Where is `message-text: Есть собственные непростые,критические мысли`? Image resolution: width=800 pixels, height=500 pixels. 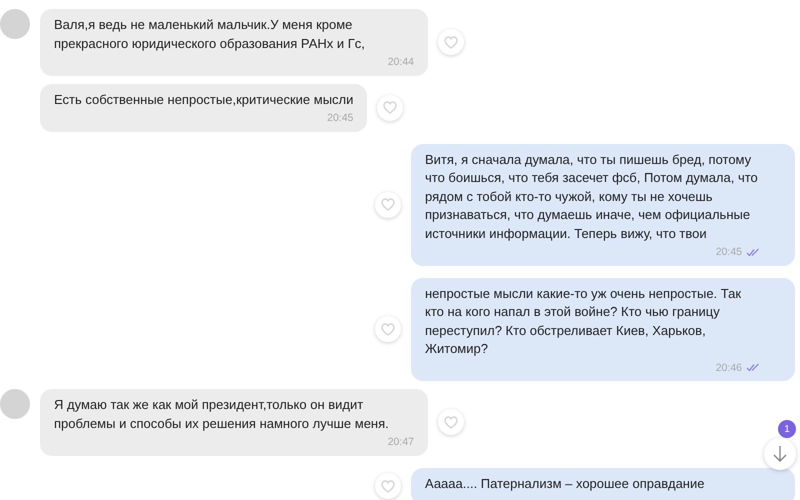 message-text: Есть собственные непростые,критические мысли is located at coordinates (204, 99).